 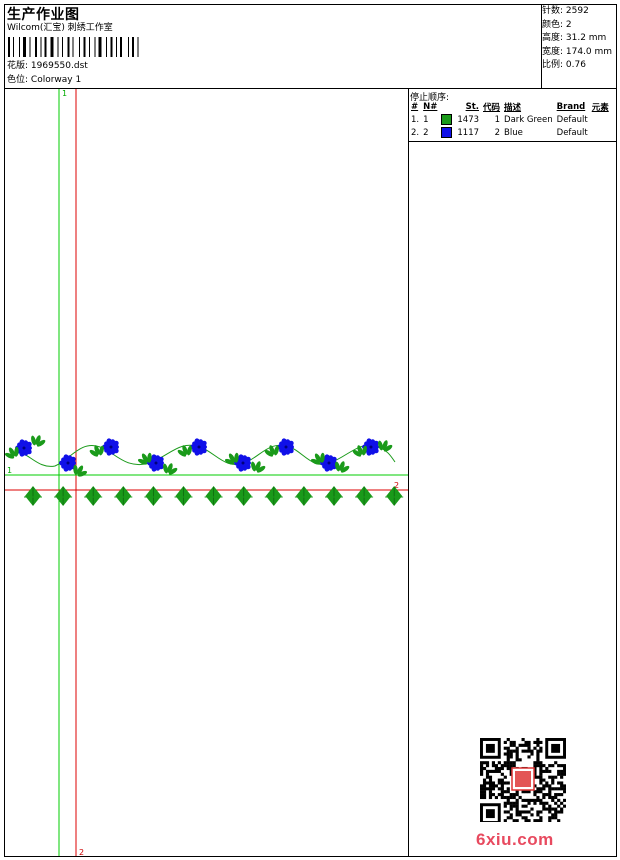 I want to click on table-header-row: # N# St. 代码 描述 Brand 元素, so click(x=510, y=107).